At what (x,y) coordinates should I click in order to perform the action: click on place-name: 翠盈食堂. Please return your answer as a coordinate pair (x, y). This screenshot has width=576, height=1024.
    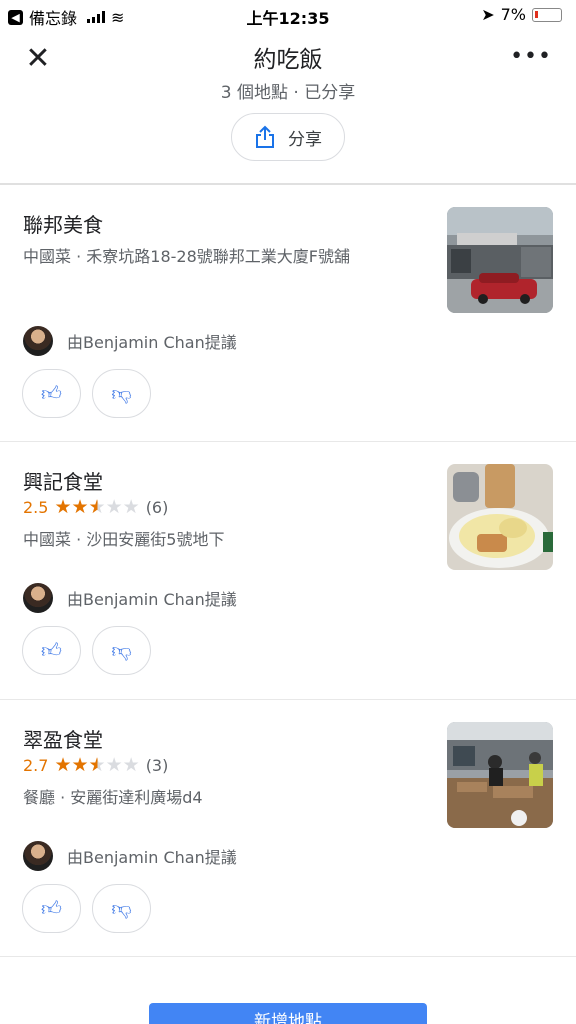
    Looking at the image, I should click on (63, 738).